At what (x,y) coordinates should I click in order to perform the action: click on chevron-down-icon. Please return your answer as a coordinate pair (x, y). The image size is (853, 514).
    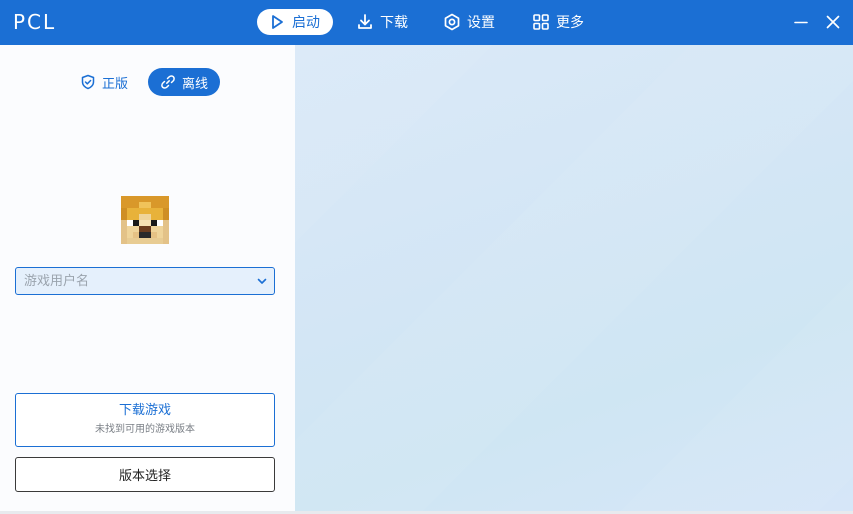
    Looking at the image, I should click on (262, 281).